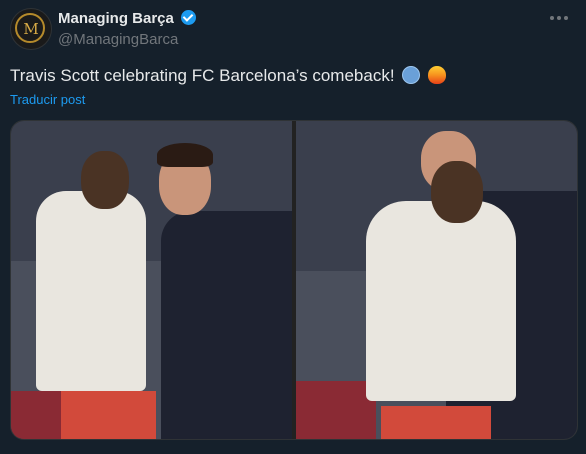 This screenshot has width=586, height=454. What do you see at coordinates (47, 99) in the screenshot?
I see `translate-post-link: Traducir post` at bounding box center [47, 99].